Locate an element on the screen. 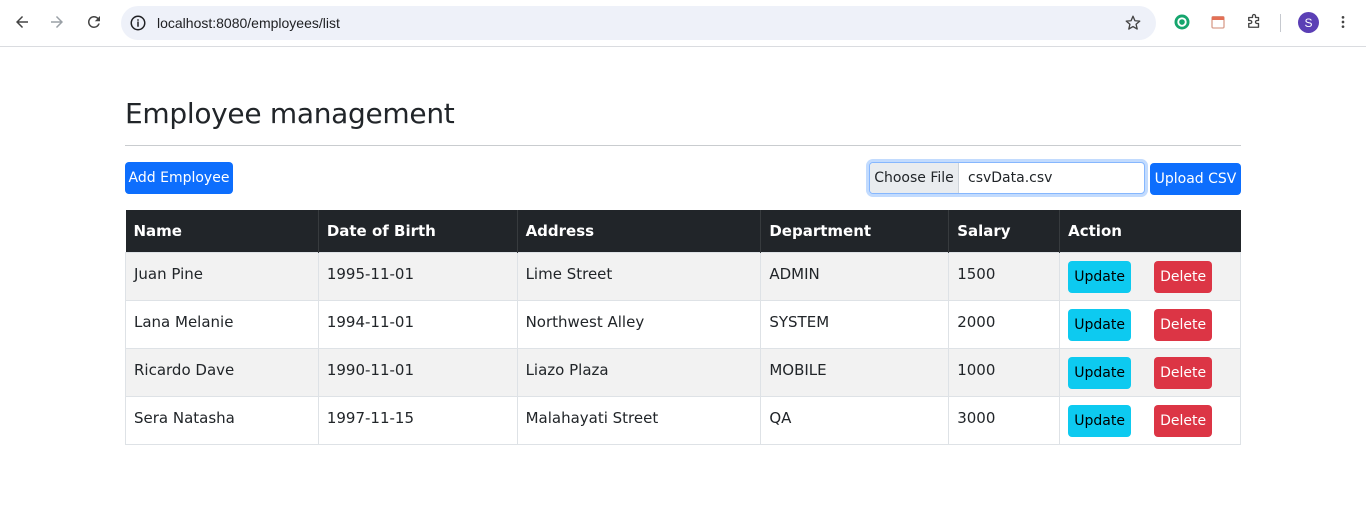 The width and height of the screenshot is (1366, 516). grammarly-extension-icon is located at coordinates (1182, 22).